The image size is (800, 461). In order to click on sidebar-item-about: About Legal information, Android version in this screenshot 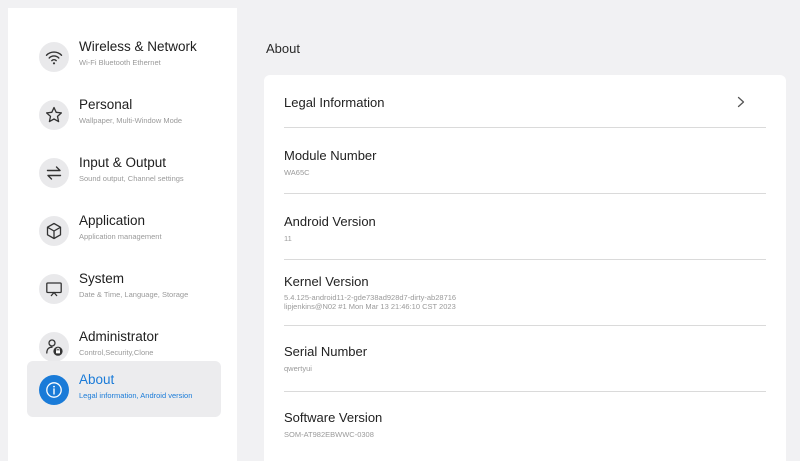, I will do `click(124, 389)`.